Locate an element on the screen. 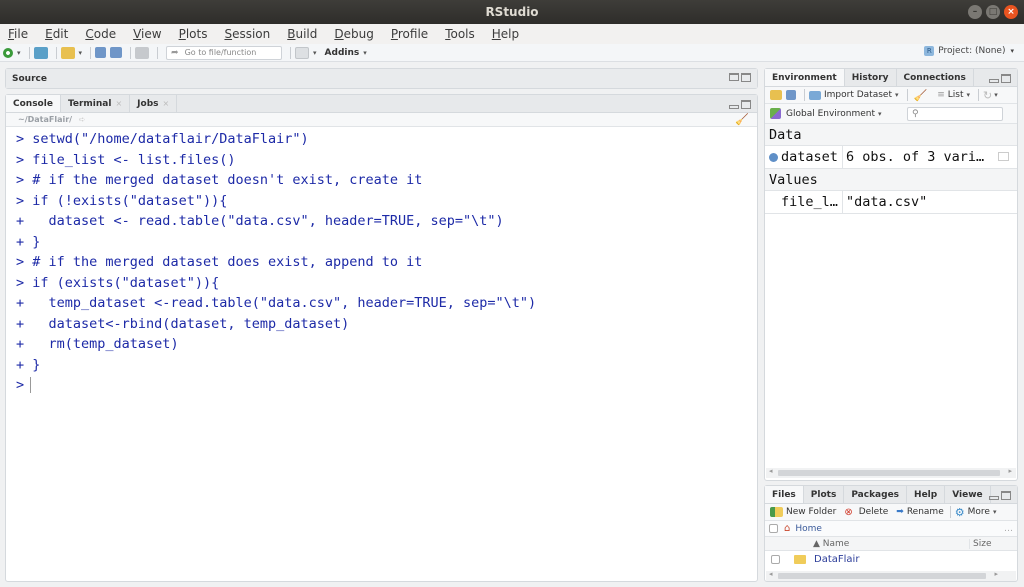 The image size is (1024, 587). file-row: DataFlair is located at coordinates (891, 559).